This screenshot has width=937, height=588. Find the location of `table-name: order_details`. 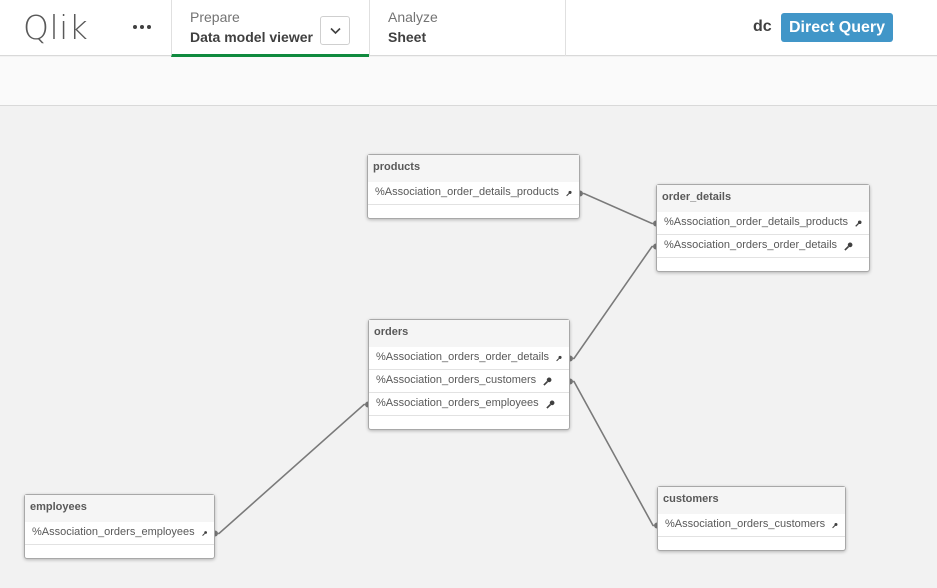

table-name: order_details is located at coordinates (763, 198).